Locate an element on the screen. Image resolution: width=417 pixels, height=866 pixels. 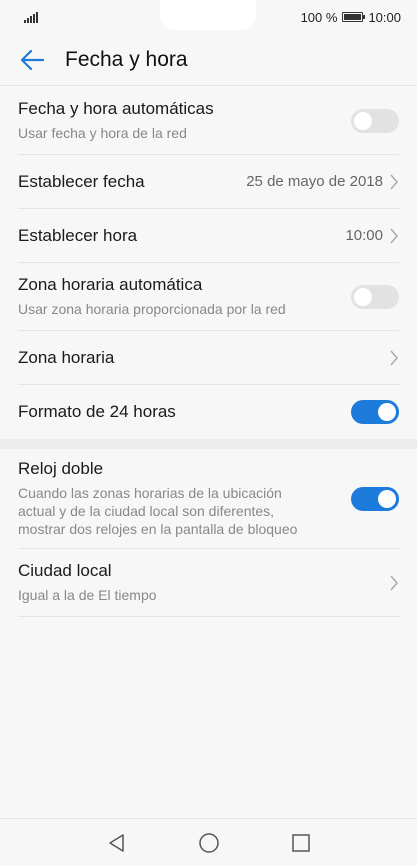
setting-set-date-title: Establecer fecha is located at coordinates (81, 181).